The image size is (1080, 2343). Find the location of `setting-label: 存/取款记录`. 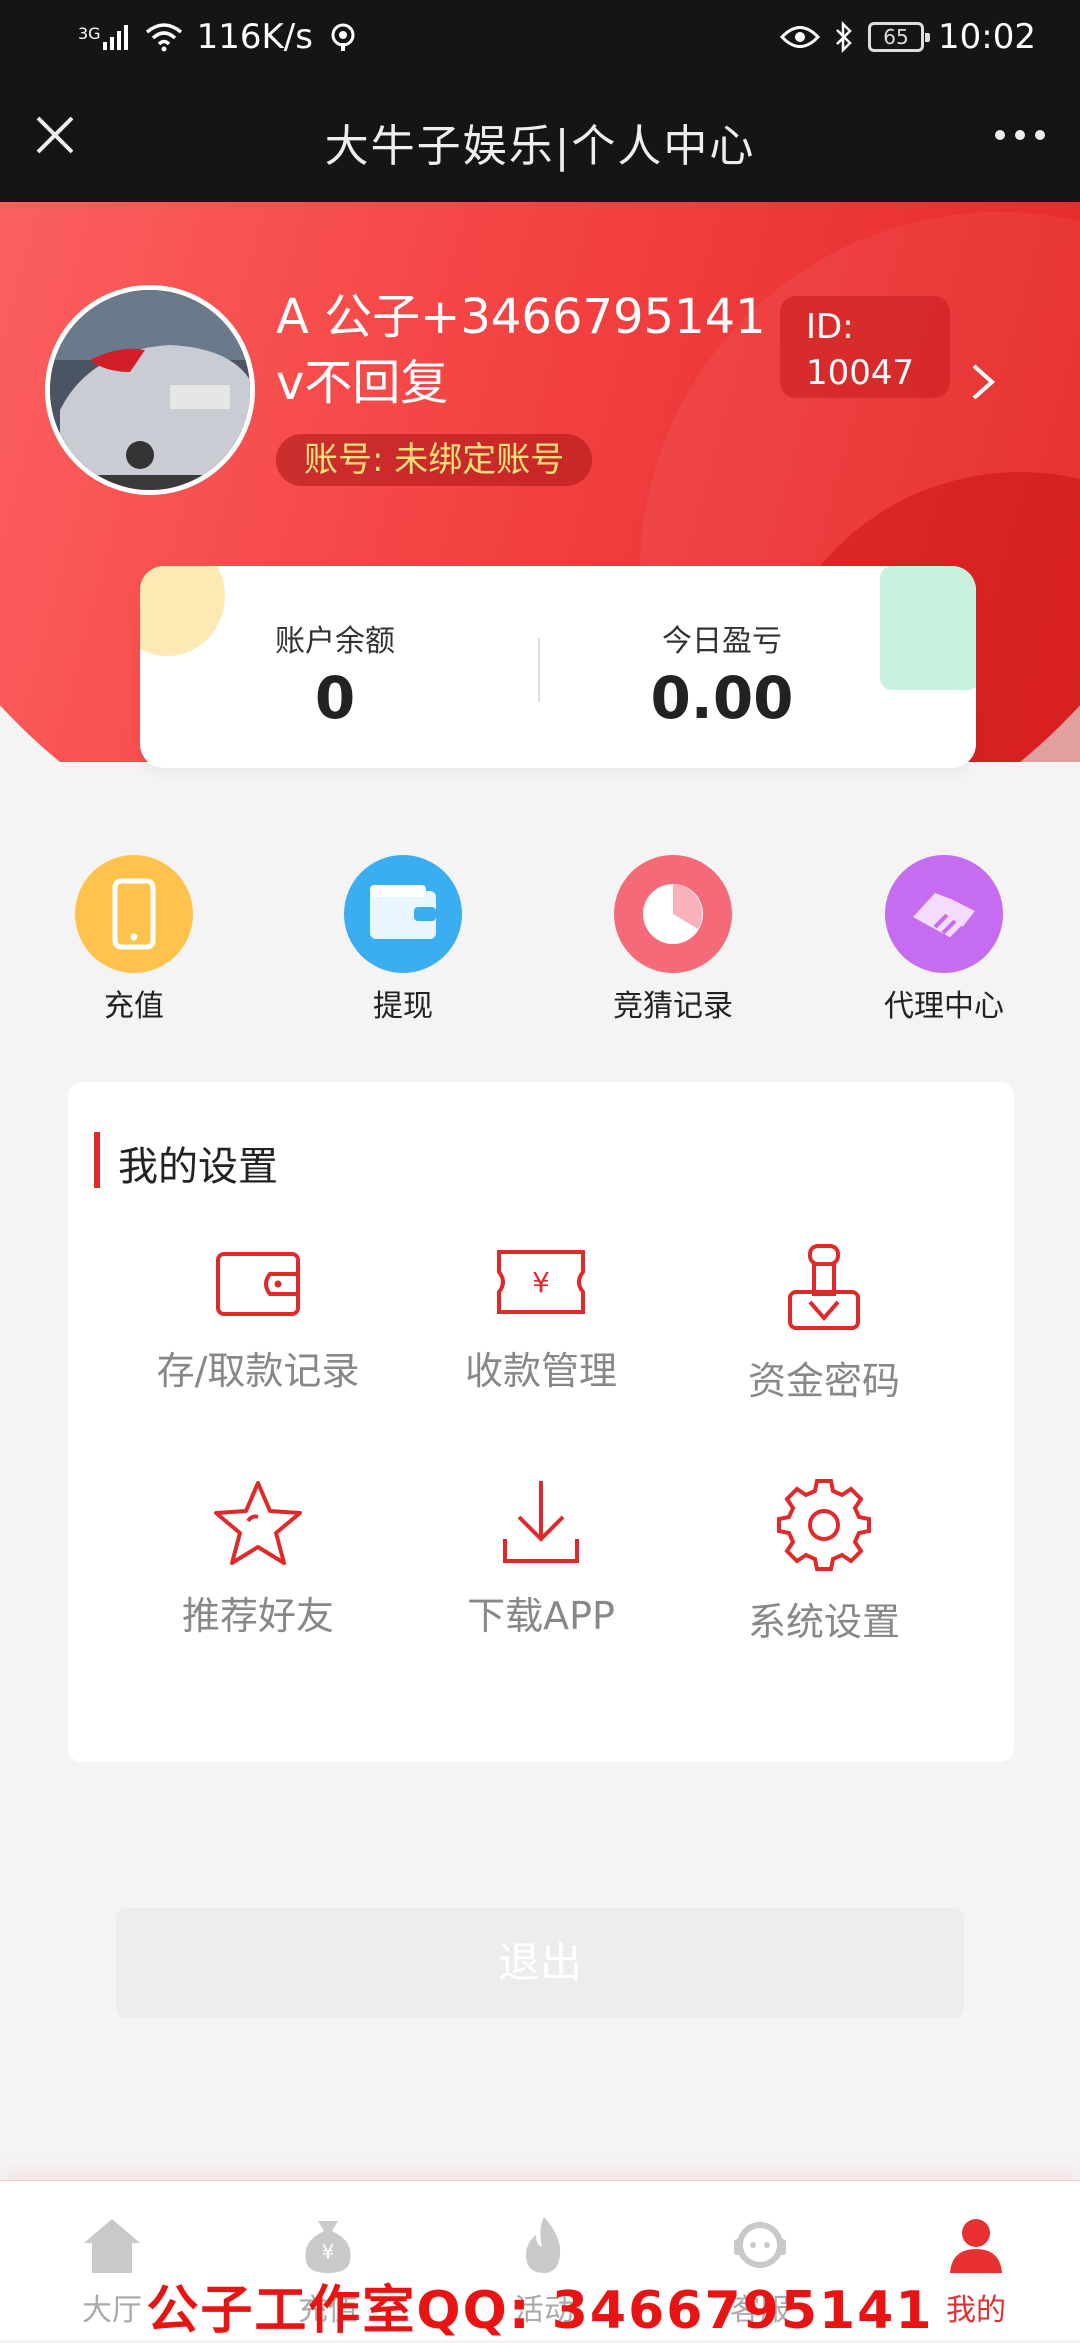

setting-label: 存/取款记录 is located at coordinates (258, 1371).